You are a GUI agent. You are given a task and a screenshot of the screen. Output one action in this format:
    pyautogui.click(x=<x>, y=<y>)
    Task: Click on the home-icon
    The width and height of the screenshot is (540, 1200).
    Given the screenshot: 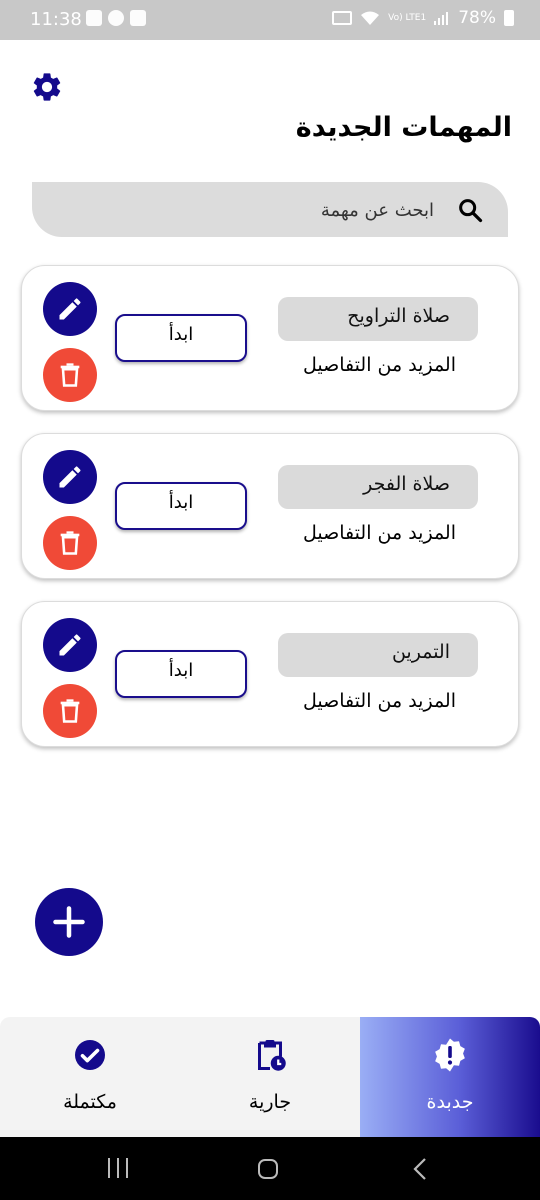 What is the action you would take?
    pyautogui.click(x=268, y=1169)
    